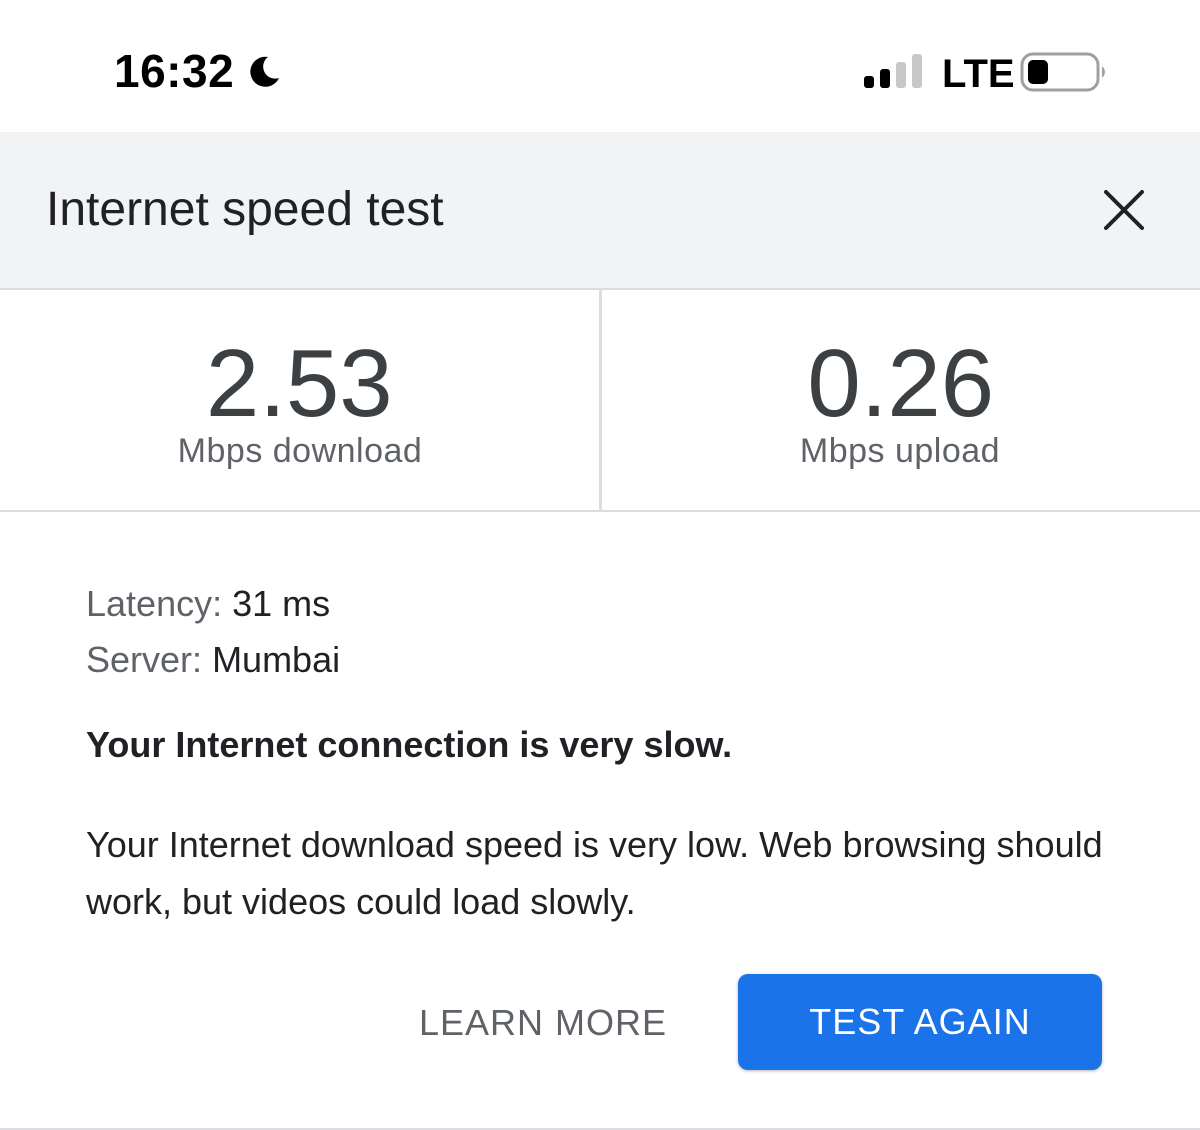 This screenshot has height=1130, width=1200. Describe the element at coordinates (543, 1023) in the screenshot. I see `learn-more-button: LEARN MORE` at that location.